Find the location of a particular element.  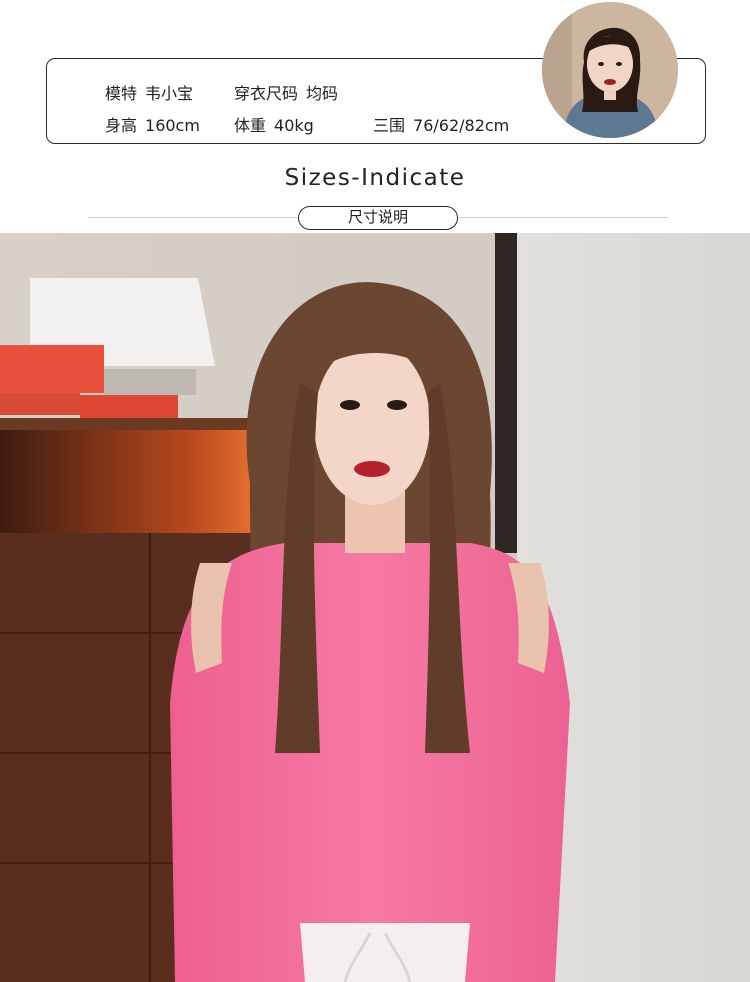

model-avatar is located at coordinates (610, 70).